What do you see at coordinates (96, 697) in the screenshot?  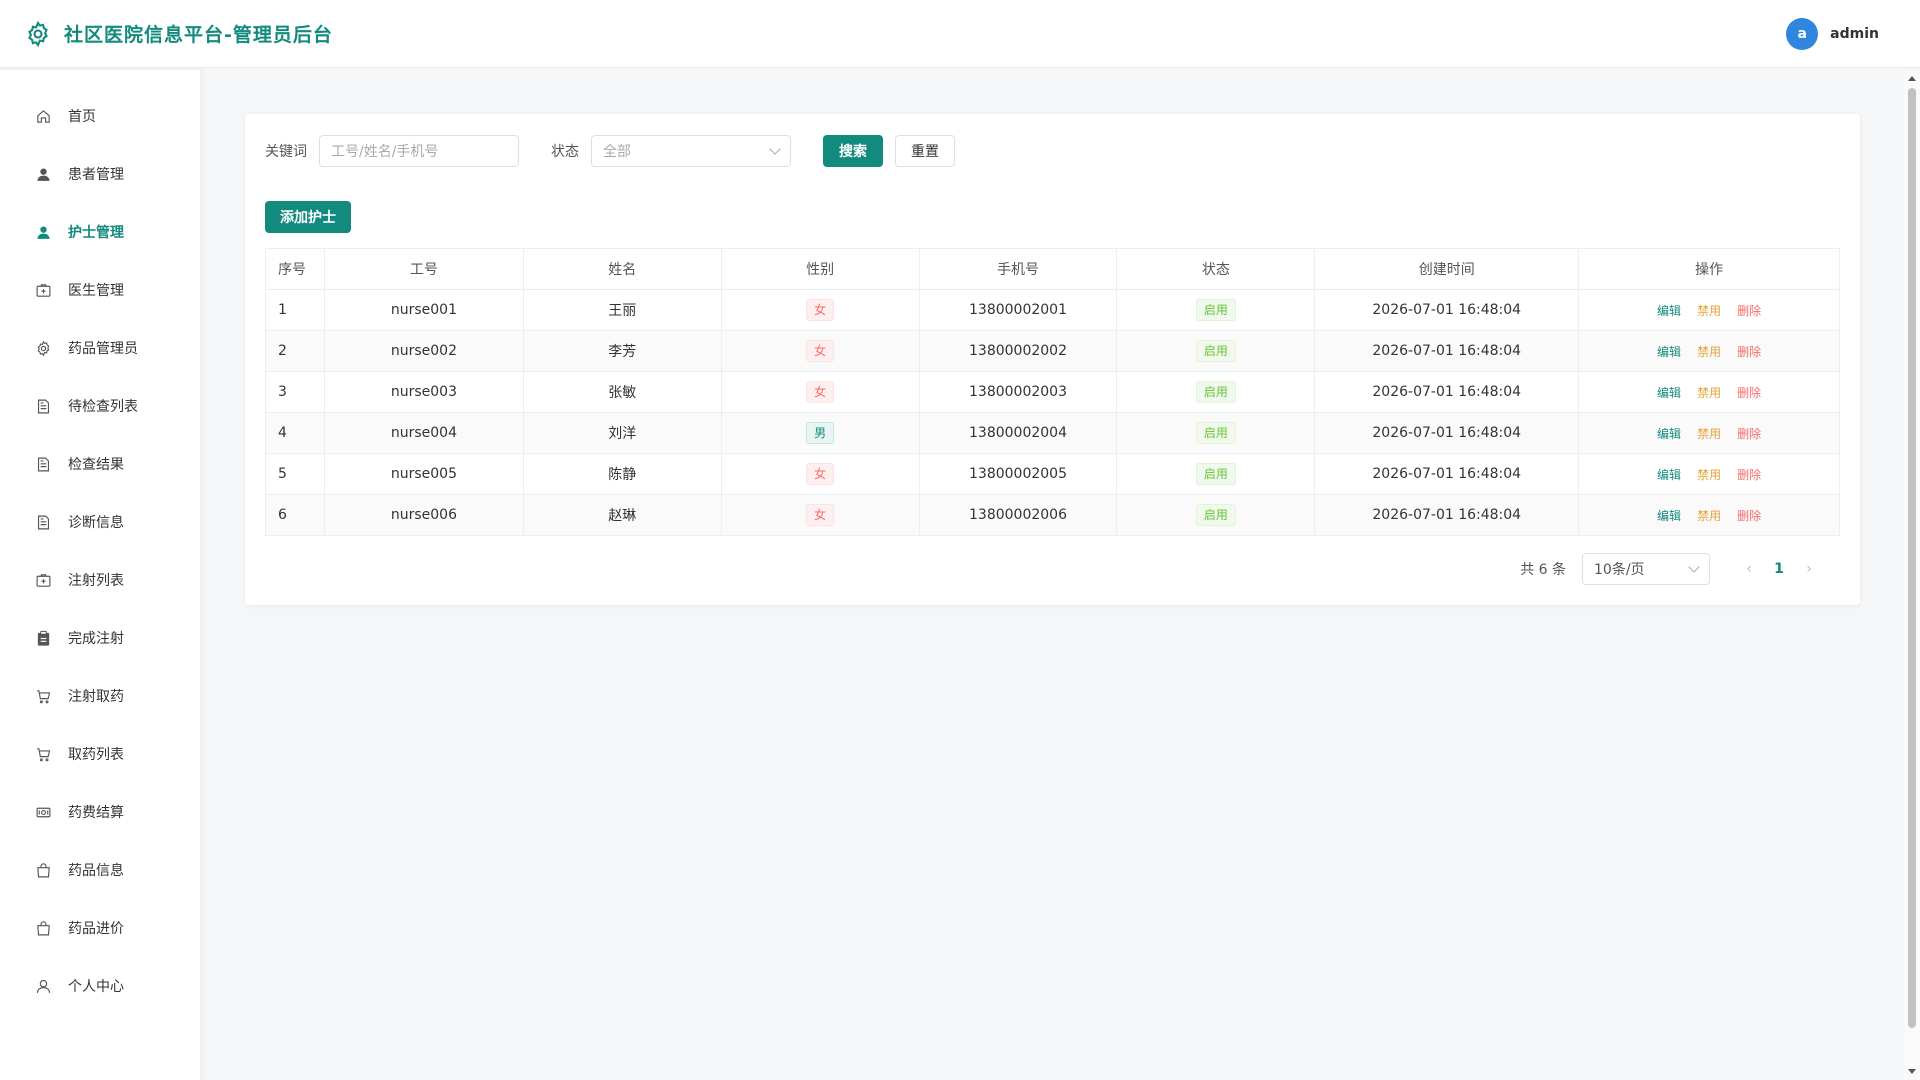 I see `sidebar-item-label: 注射取药` at bounding box center [96, 697].